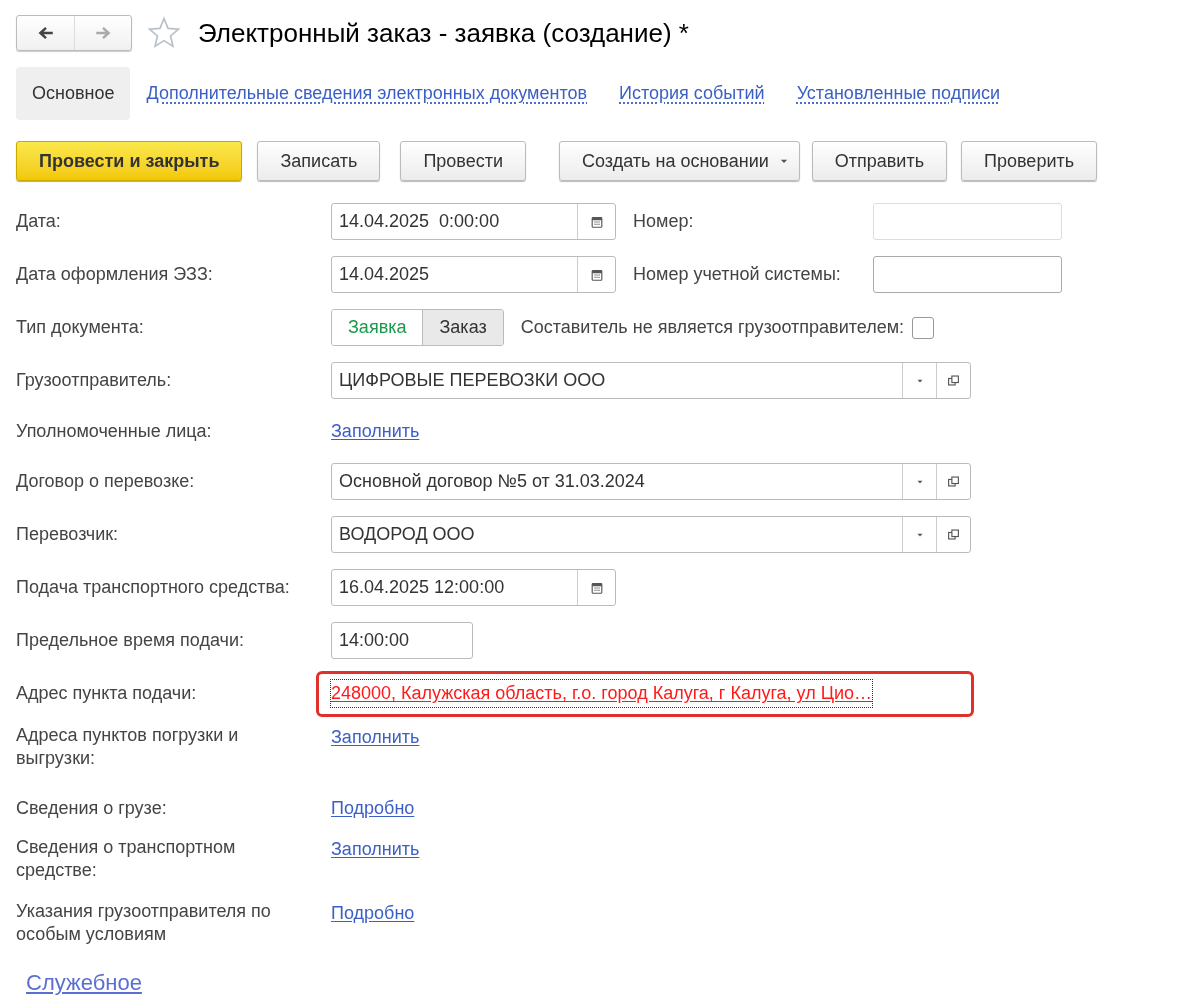  Describe the element at coordinates (898, 93) in the screenshot. I see `tab: Установленные подписи` at that location.